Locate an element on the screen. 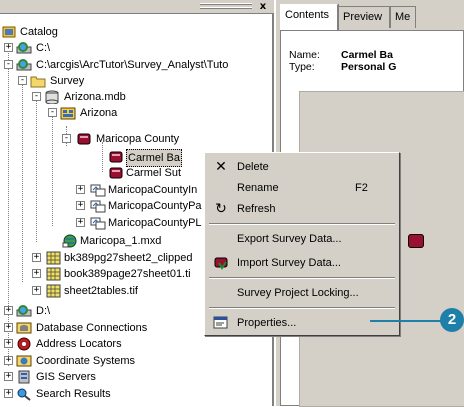  tree-item-maricopa-in: + MaricopaCountyIn is located at coordinates (105, 190).